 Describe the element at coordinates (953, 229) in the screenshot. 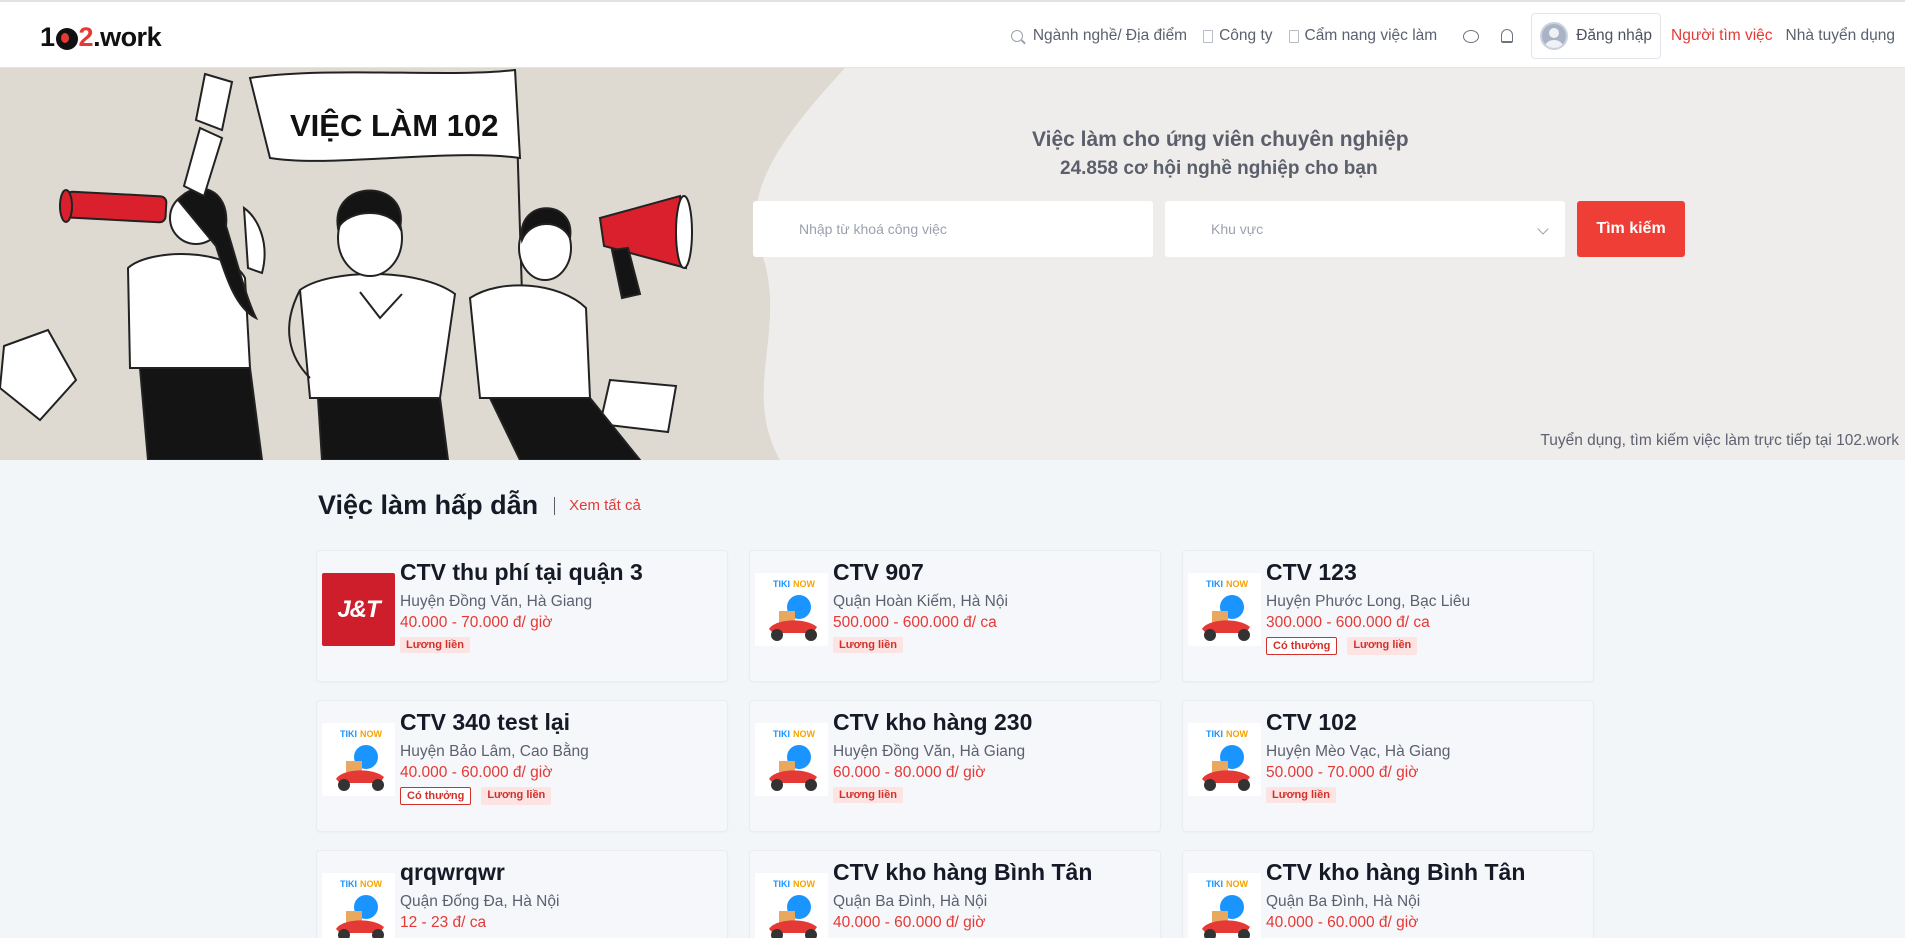

I see `keyword-search-input` at that location.